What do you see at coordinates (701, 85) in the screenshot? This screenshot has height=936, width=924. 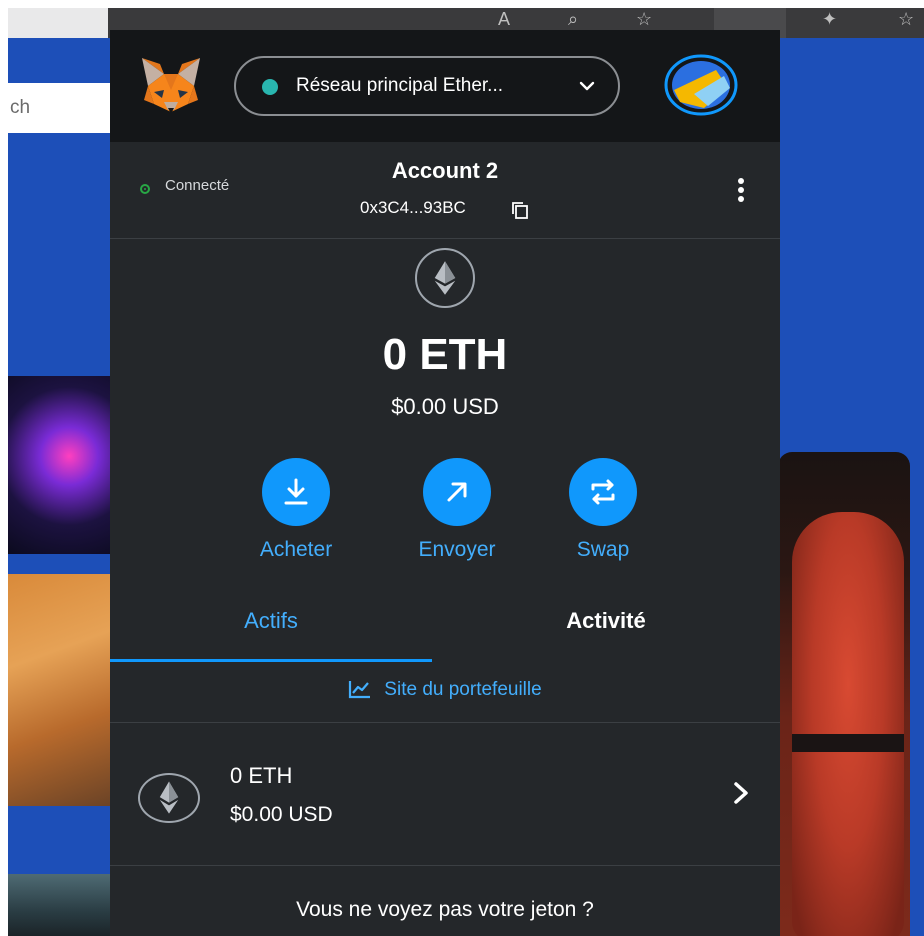 I see `account-avatar` at bounding box center [701, 85].